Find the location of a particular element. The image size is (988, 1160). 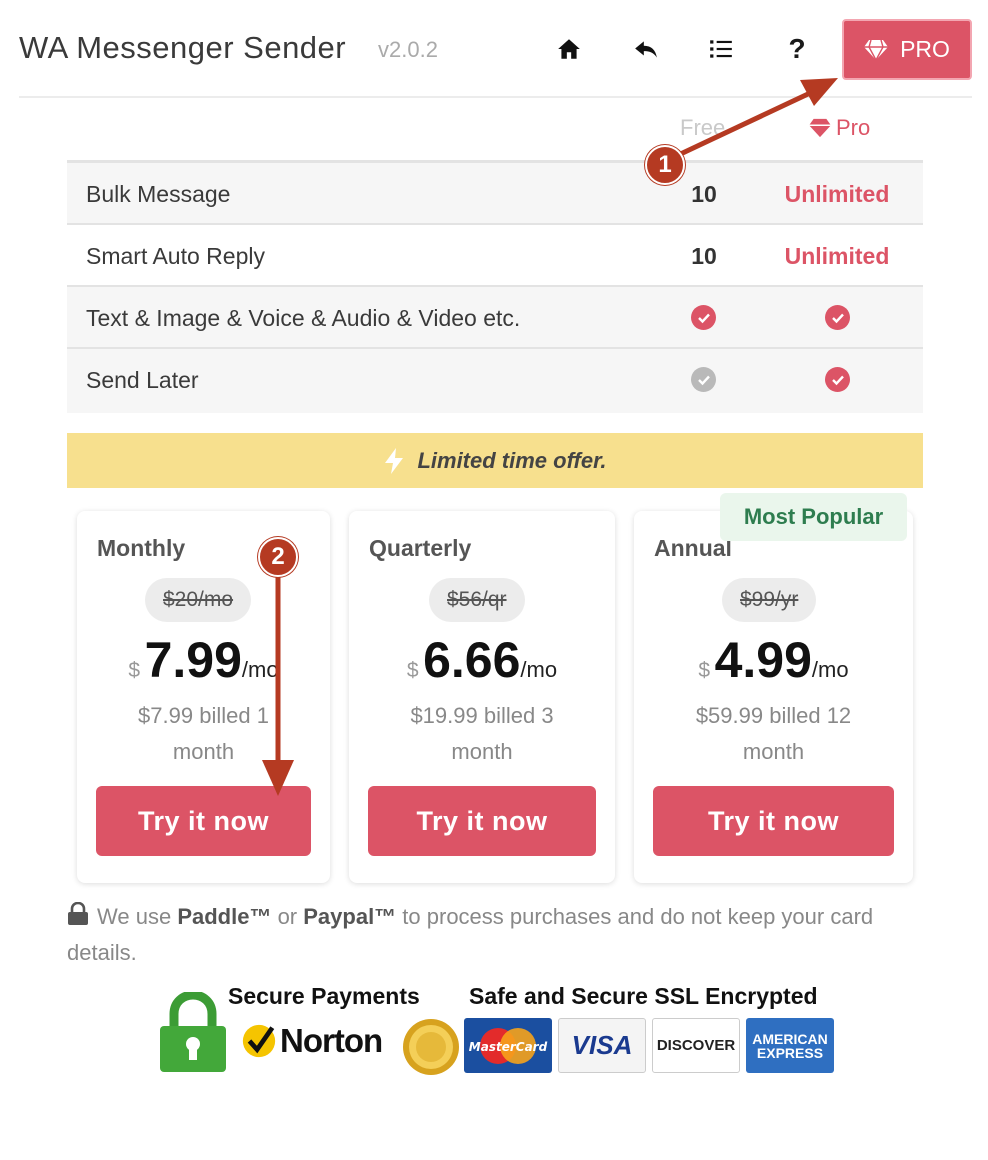

padlock-icon is located at coordinates (193, 1032).